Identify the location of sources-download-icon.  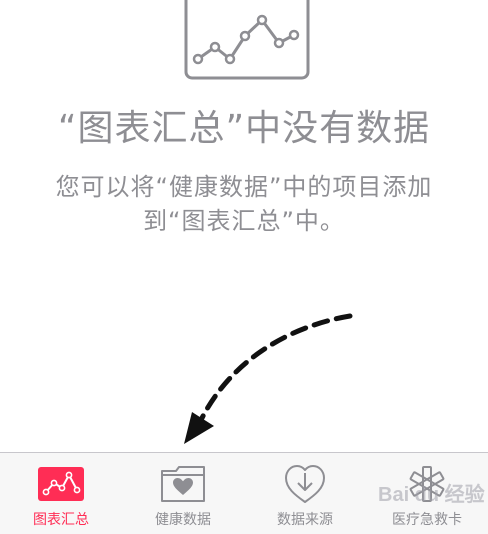
(305, 484).